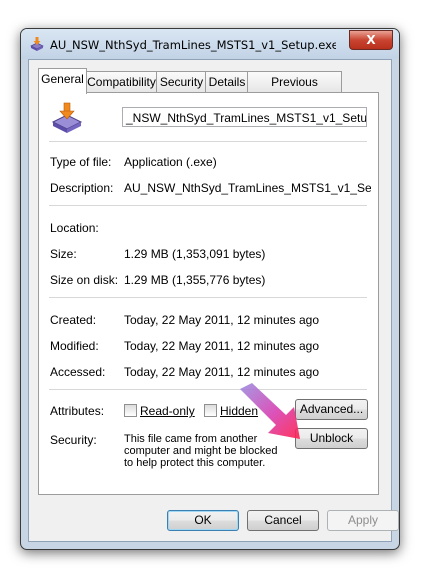  What do you see at coordinates (167, 411) in the screenshot?
I see `readonly-label: Read-only` at bounding box center [167, 411].